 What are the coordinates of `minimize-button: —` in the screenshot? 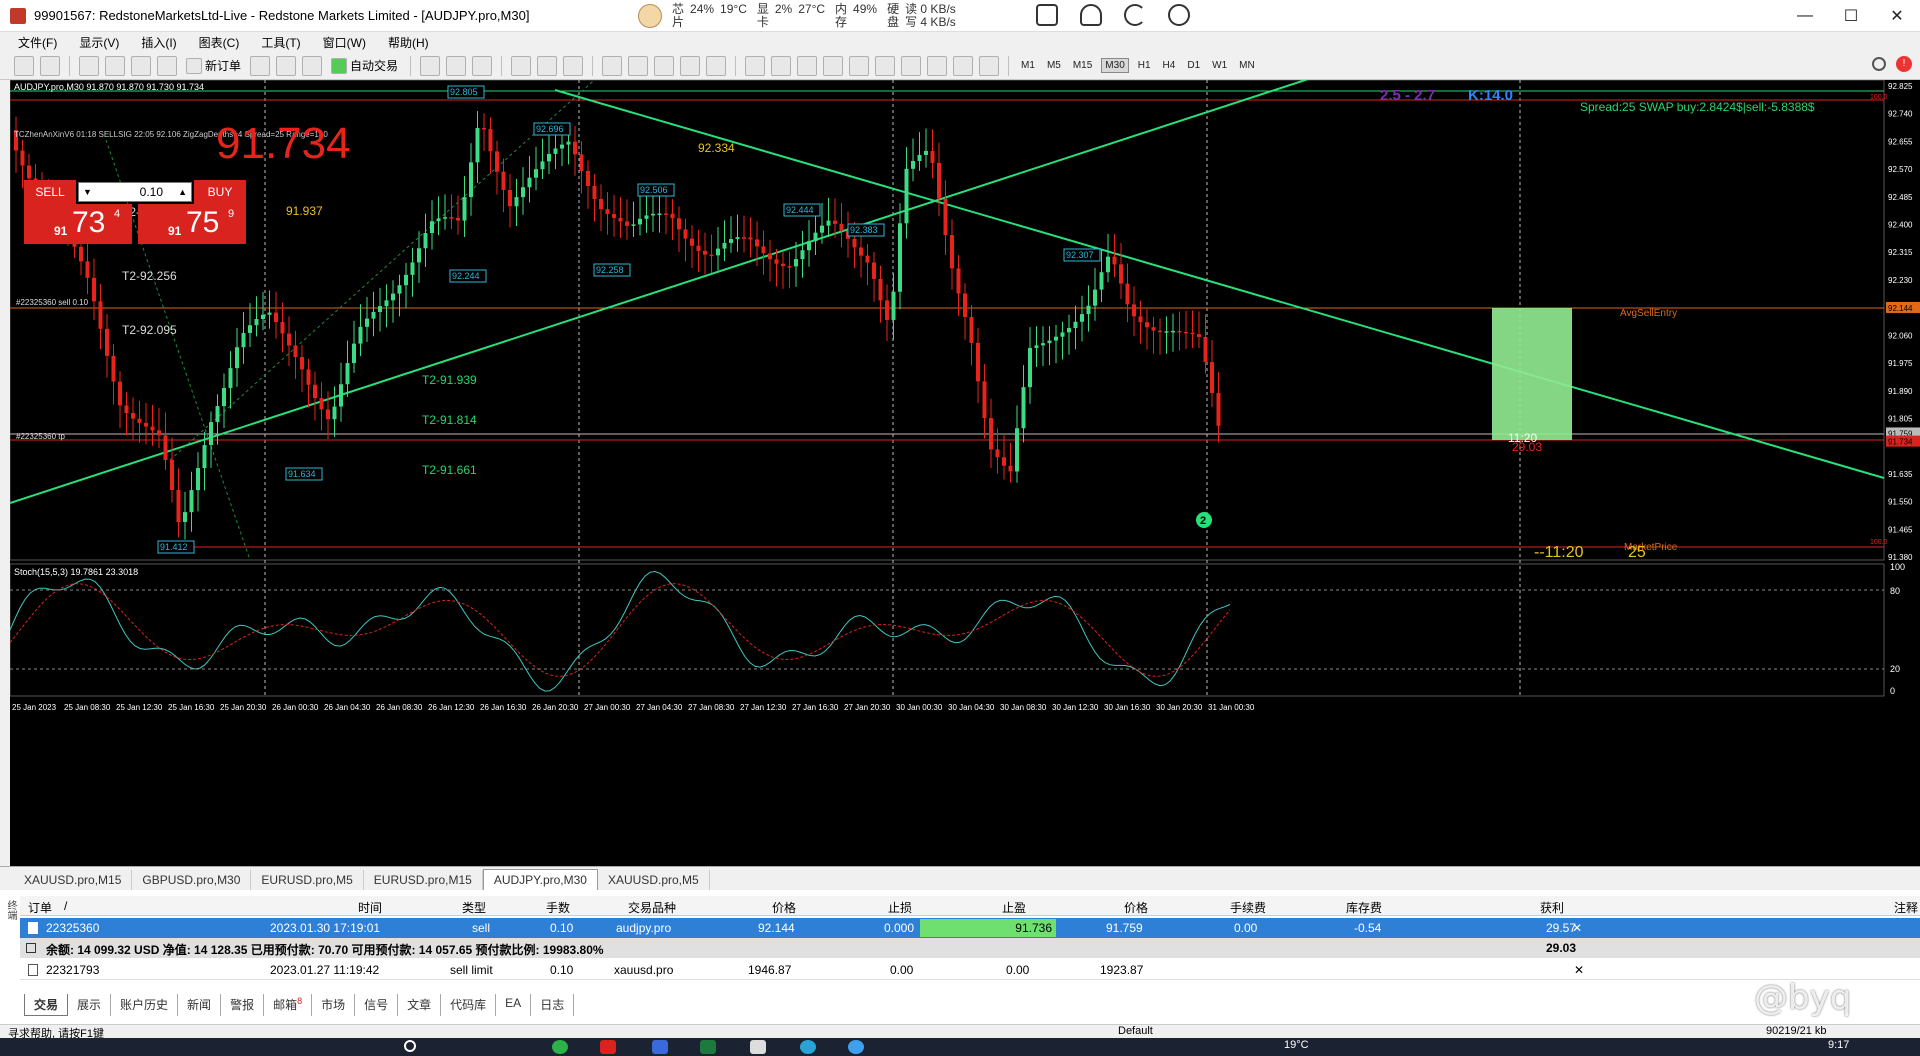 It's located at (1805, 16).